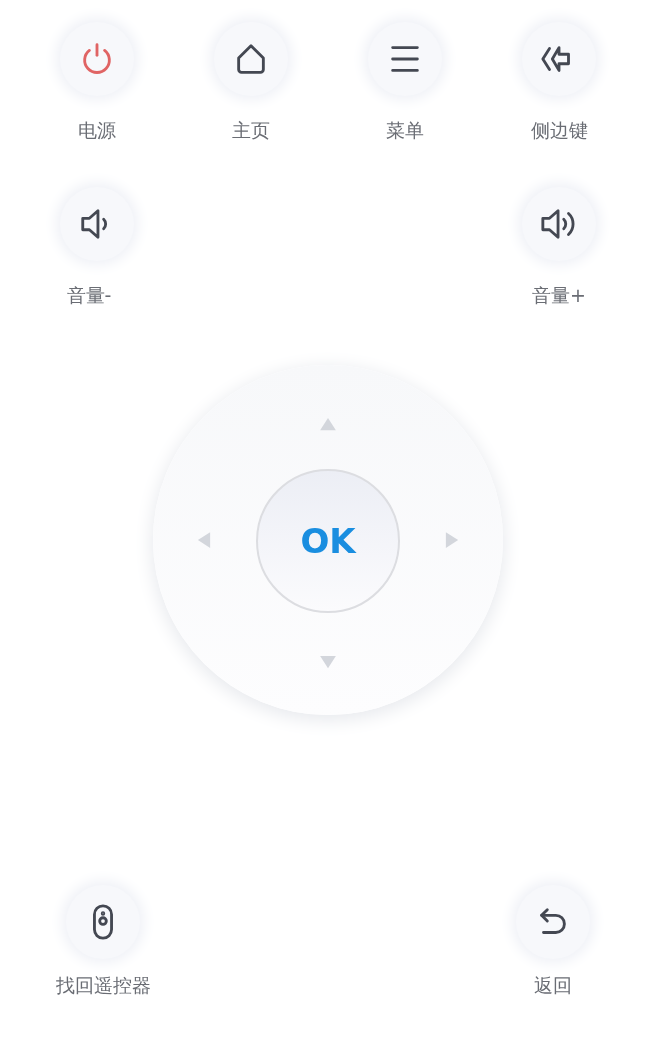 This screenshot has width=656, height=1038. What do you see at coordinates (89, 295) in the screenshot?
I see `button-label: 音量-` at bounding box center [89, 295].